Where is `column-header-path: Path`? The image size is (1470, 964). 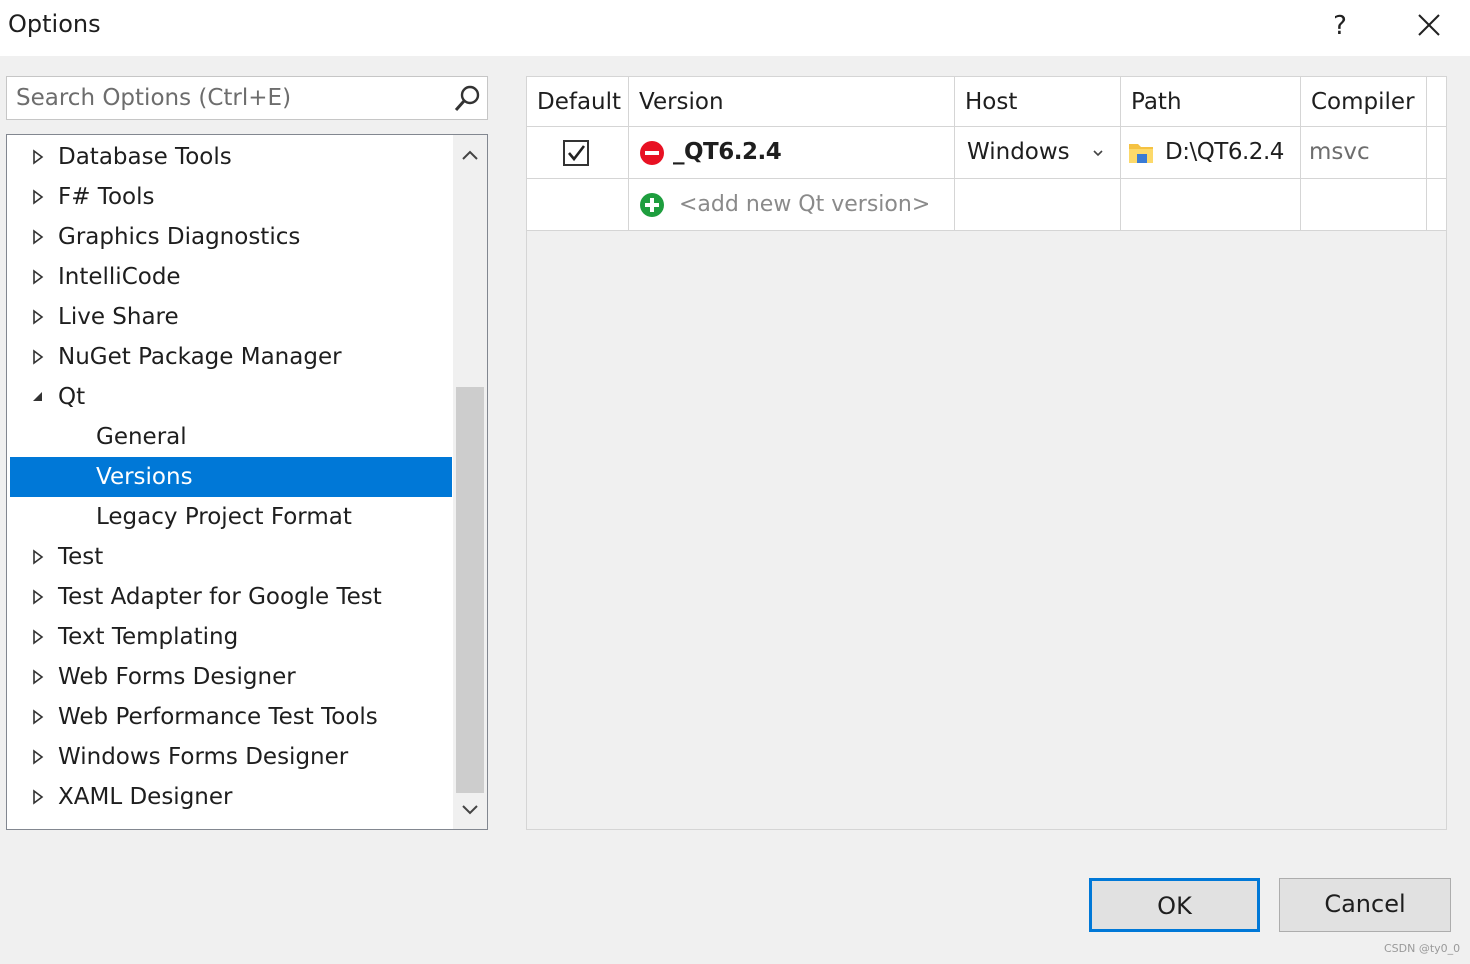
column-header-path: Path is located at coordinates (1211, 102).